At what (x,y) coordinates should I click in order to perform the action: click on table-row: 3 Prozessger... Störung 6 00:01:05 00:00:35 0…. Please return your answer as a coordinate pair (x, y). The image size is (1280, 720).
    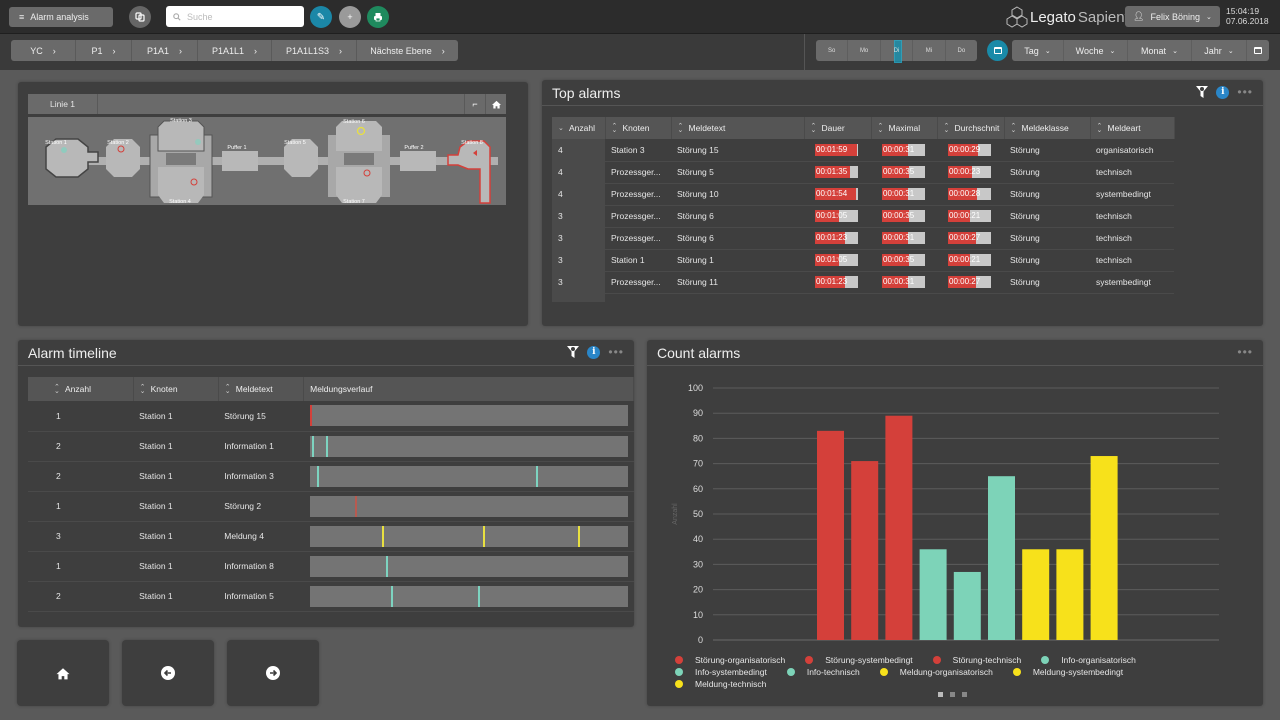
    Looking at the image, I should click on (863, 216).